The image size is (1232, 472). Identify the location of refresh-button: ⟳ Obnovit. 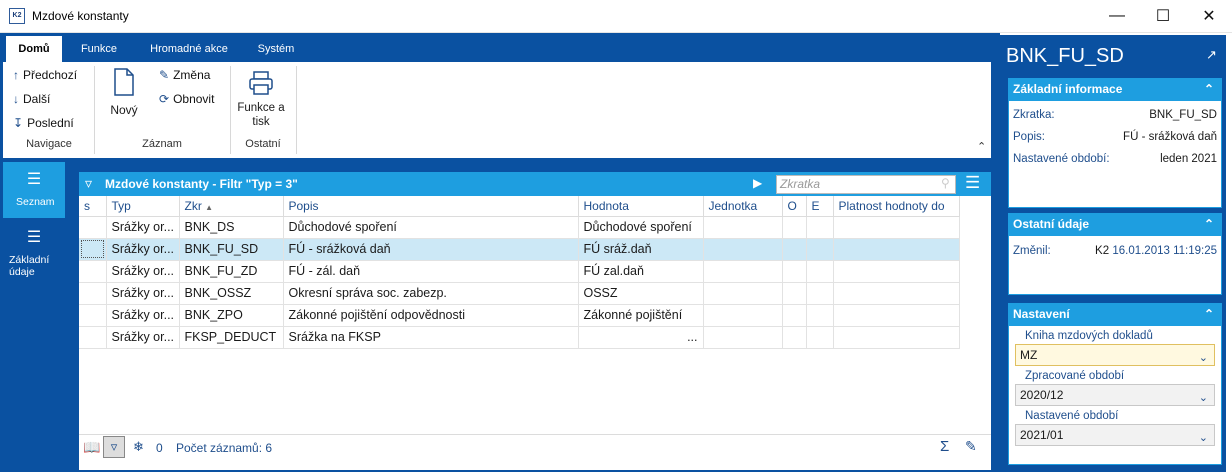
(186, 99).